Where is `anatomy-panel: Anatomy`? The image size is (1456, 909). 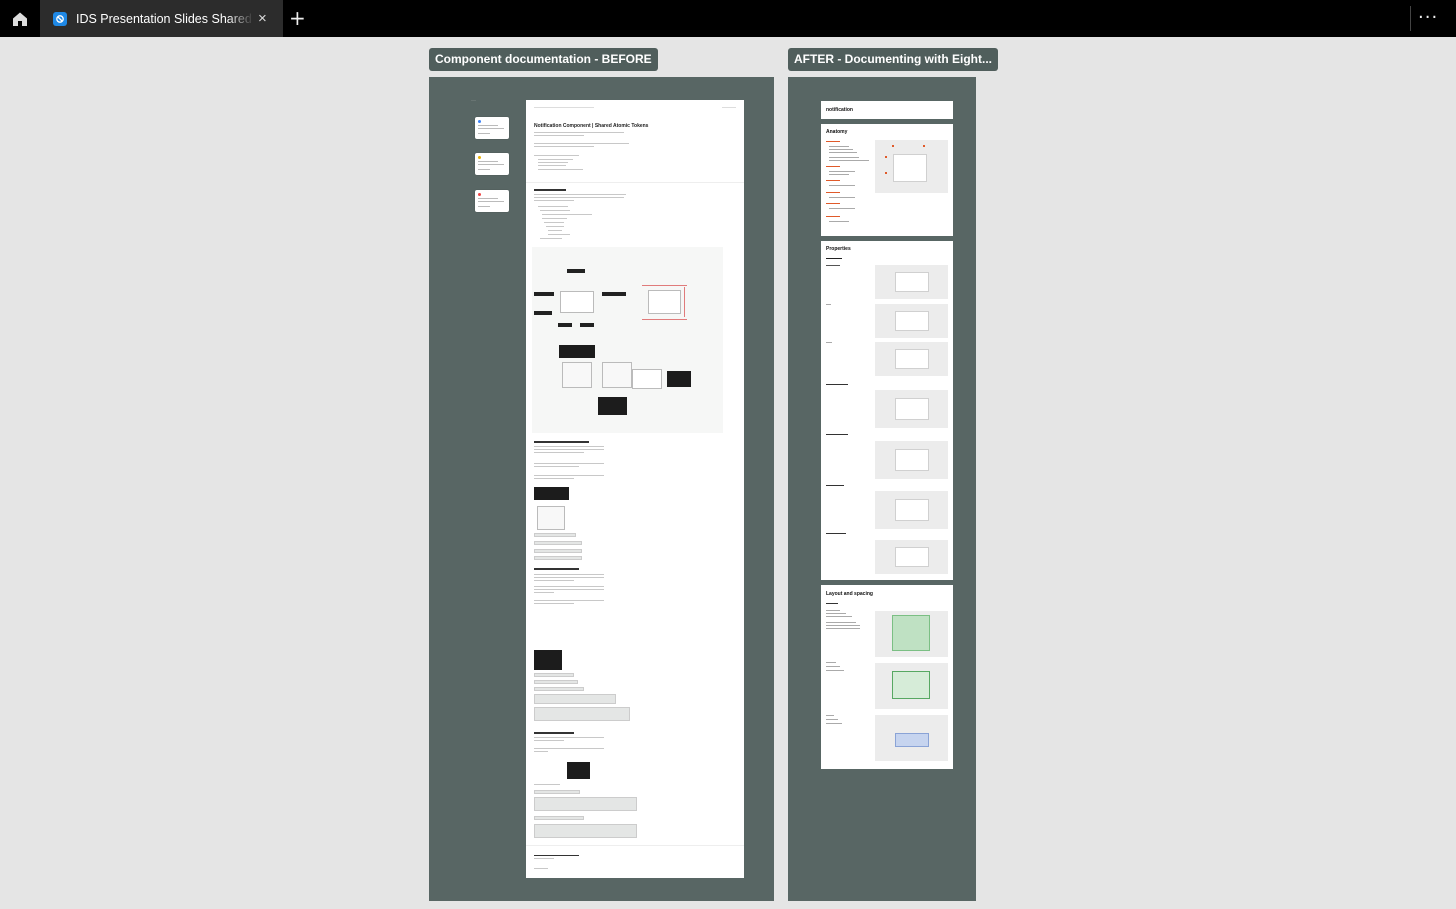
anatomy-panel: Anatomy is located at coordinates (887, 180).